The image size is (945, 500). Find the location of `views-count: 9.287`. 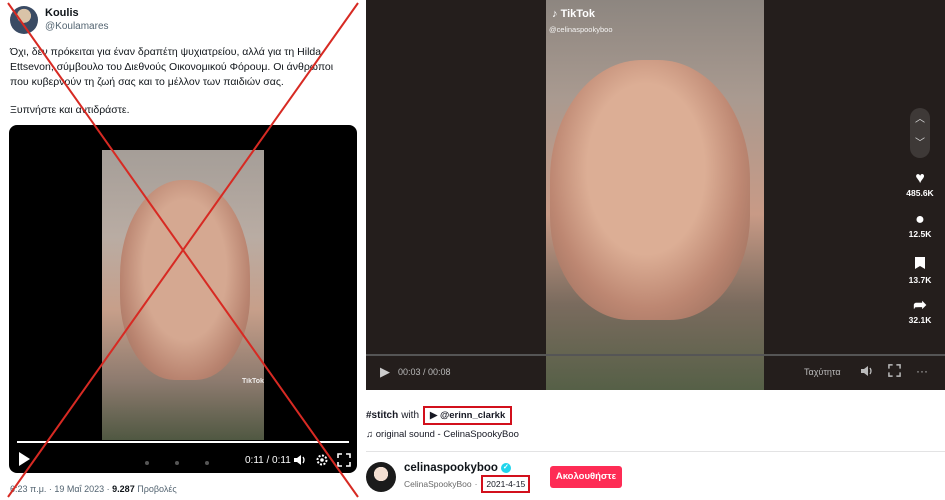

views-count: 9.287 is located at coordinates (123, 489).